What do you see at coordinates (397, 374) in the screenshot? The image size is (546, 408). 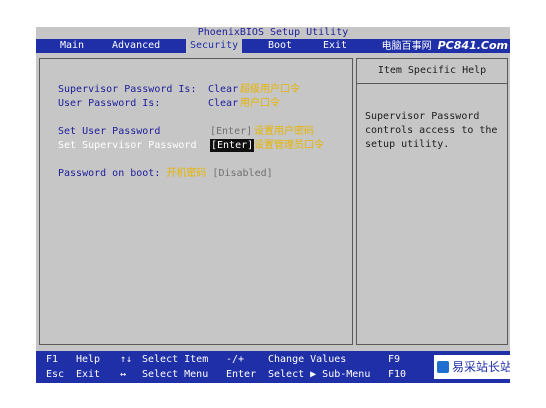 I see `key-f10: F10` at bounding box center [397, 374].